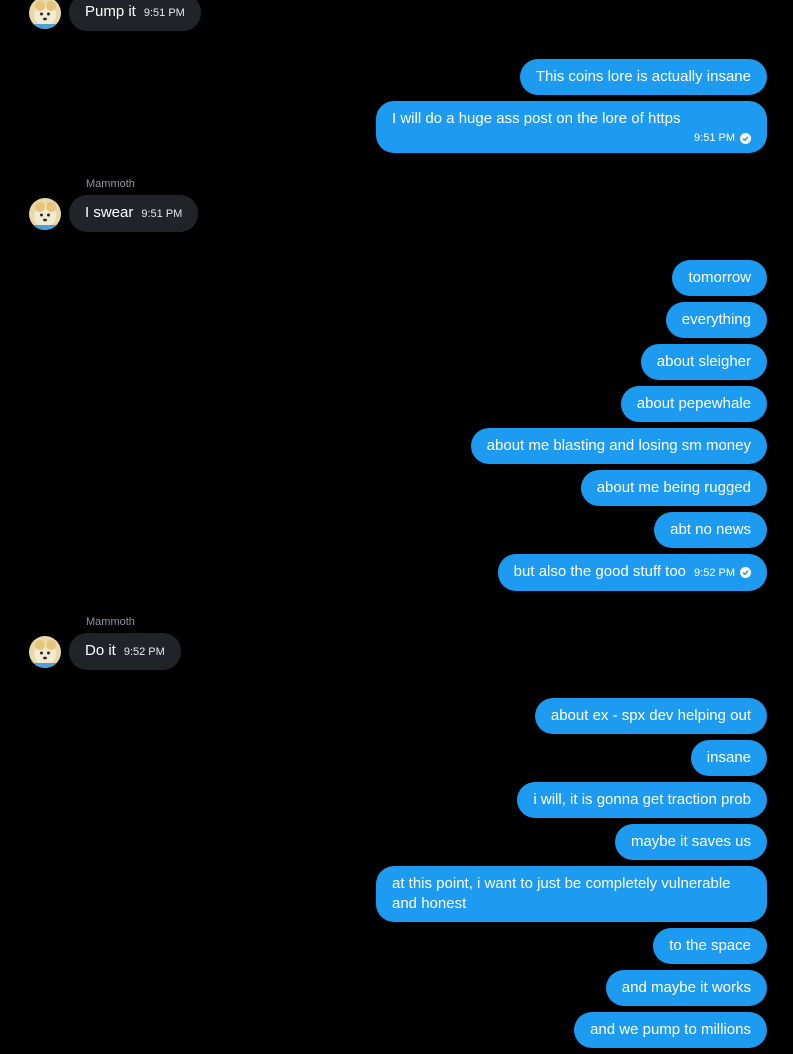 This screenshot has height=1054, width=793. Describe the element at coordinates (396, 362) in the screenshot. I see `outgoing-message-row: about sleigher` at that location.